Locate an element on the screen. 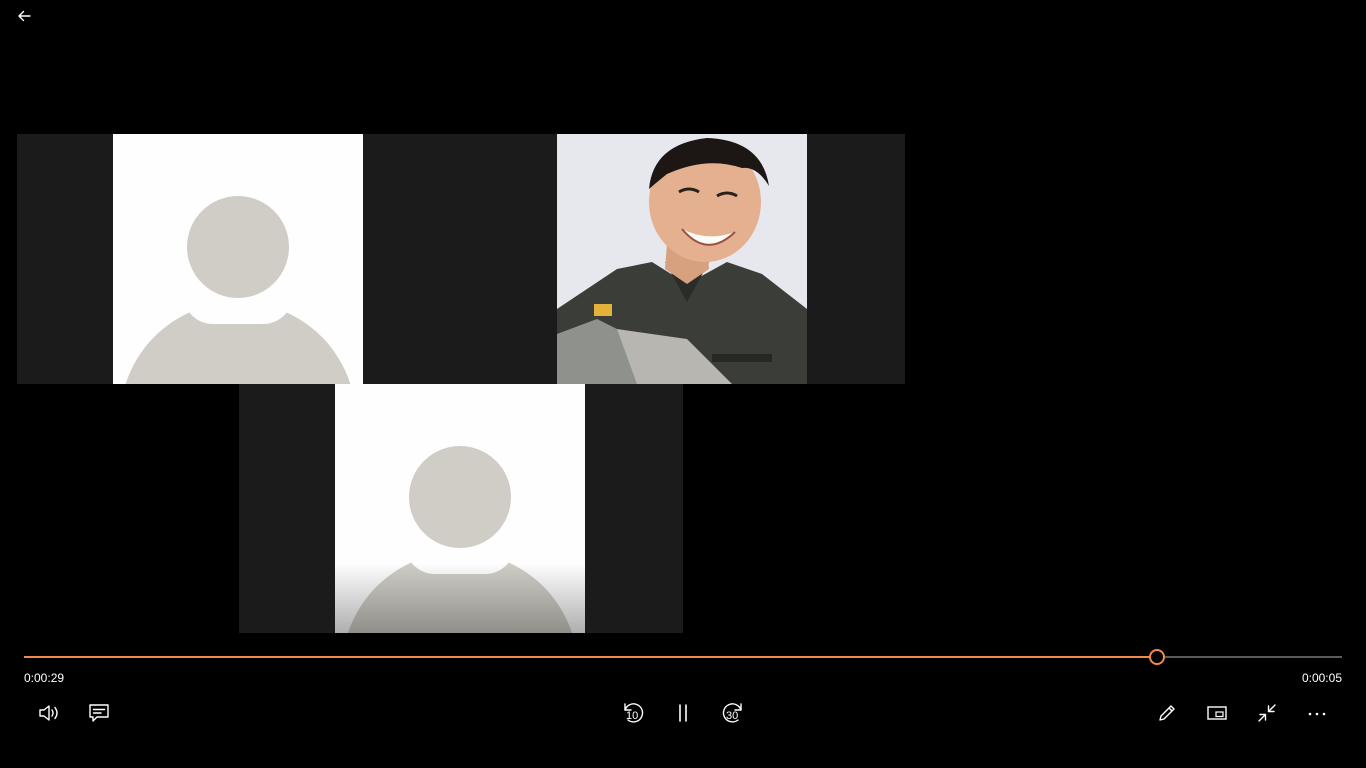 Image resolution: width=1366 pixels, height=768 pixels. more-options-button is located at coordinates (1317, 713).